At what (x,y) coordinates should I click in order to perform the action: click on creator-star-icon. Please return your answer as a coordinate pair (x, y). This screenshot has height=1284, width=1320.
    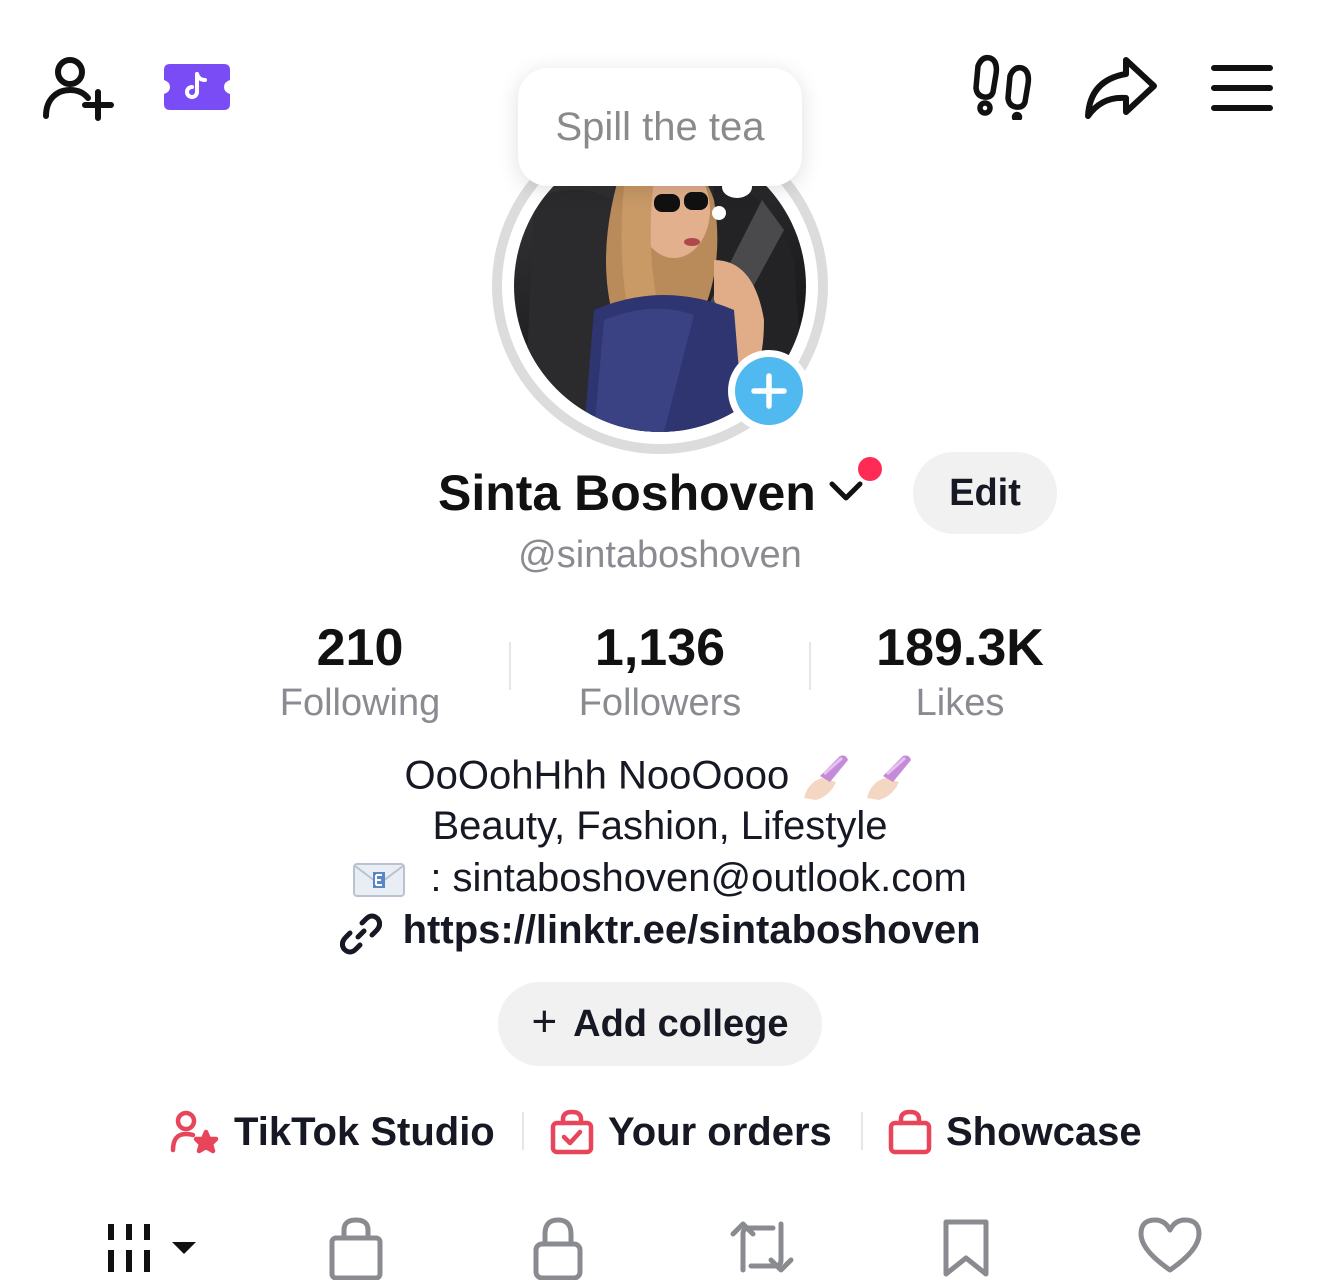
    Looking at the image, I should click on (202, 1132).